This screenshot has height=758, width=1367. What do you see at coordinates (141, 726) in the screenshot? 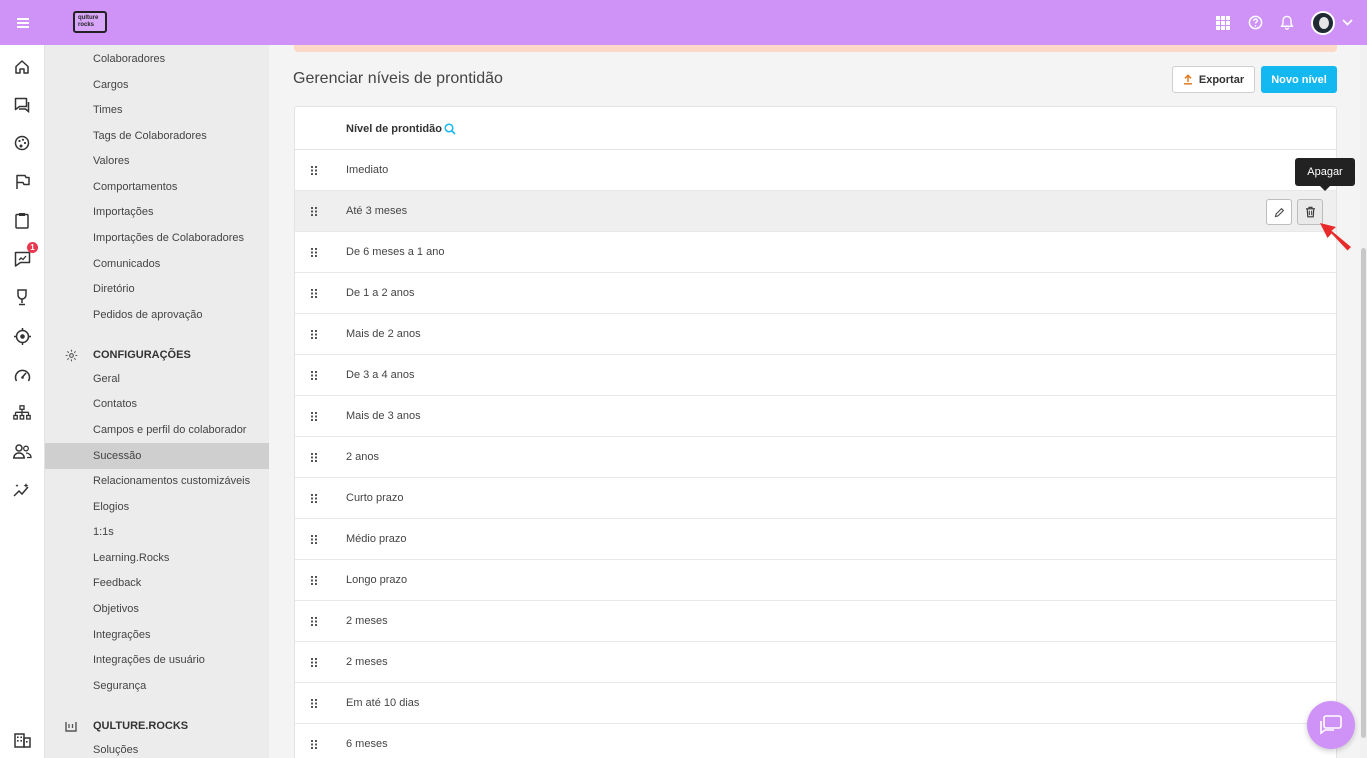
I see `menu-section-label: QULTURE.ROCKS` at bounding box center [141, 726].